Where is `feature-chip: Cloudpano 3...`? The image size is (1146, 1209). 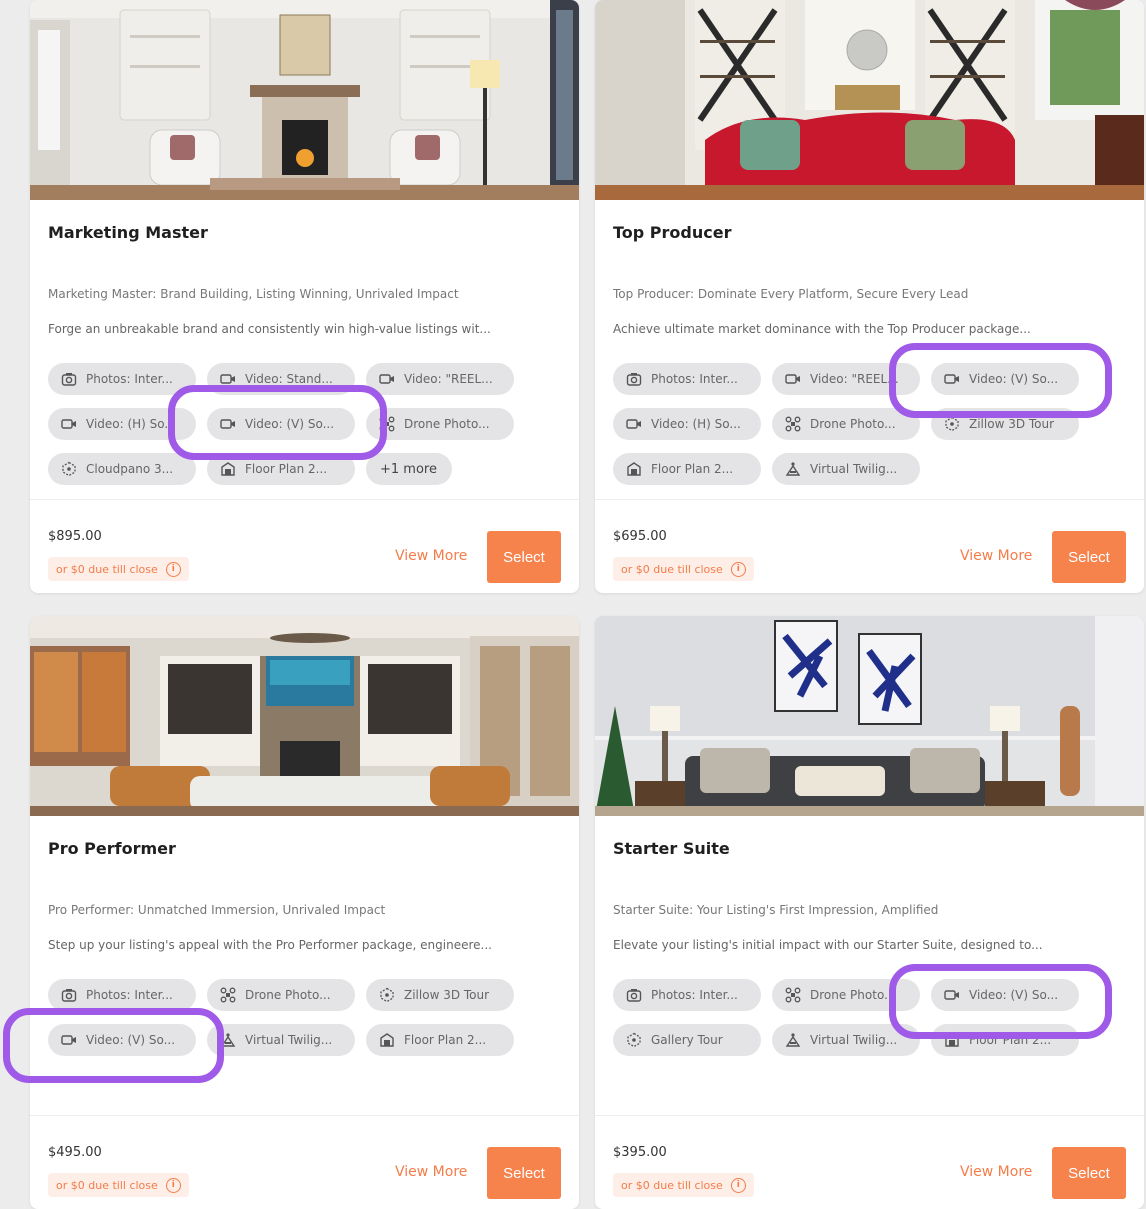
feature-chip: Cloudpano 3... is located at coordinates (122, 469).